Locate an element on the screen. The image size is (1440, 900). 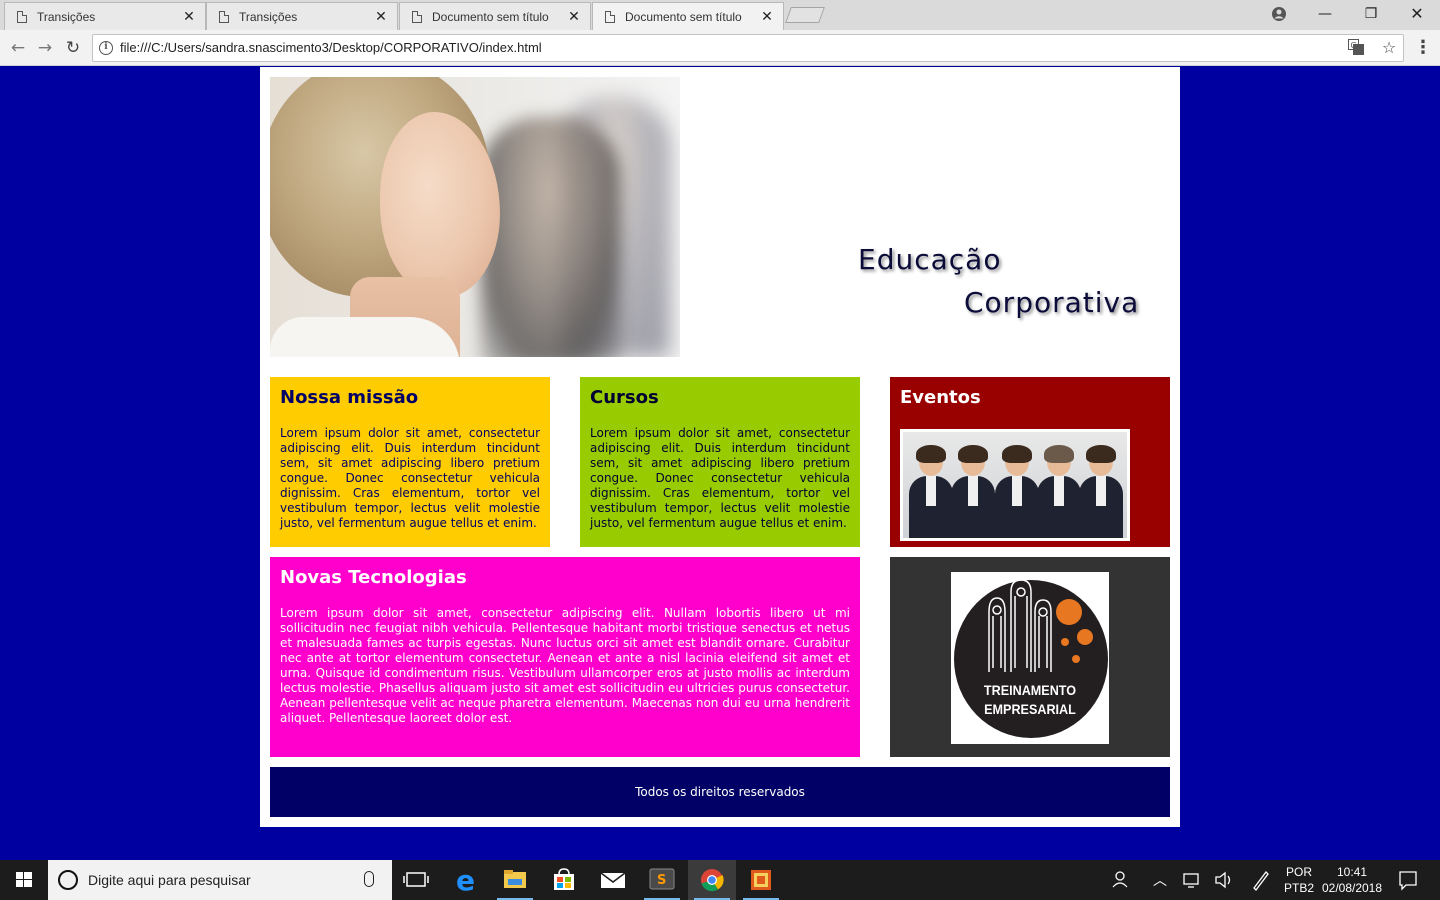
people-icon is located at coordinates (1121, 880).